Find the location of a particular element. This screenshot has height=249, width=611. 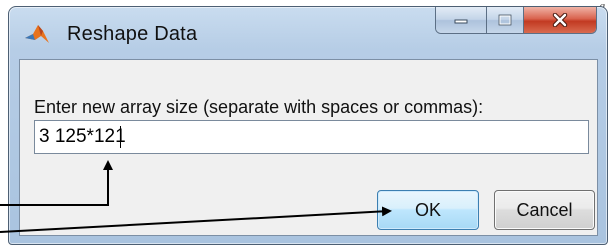

cancel-button: Cancel is located at coordinates (544, 210).